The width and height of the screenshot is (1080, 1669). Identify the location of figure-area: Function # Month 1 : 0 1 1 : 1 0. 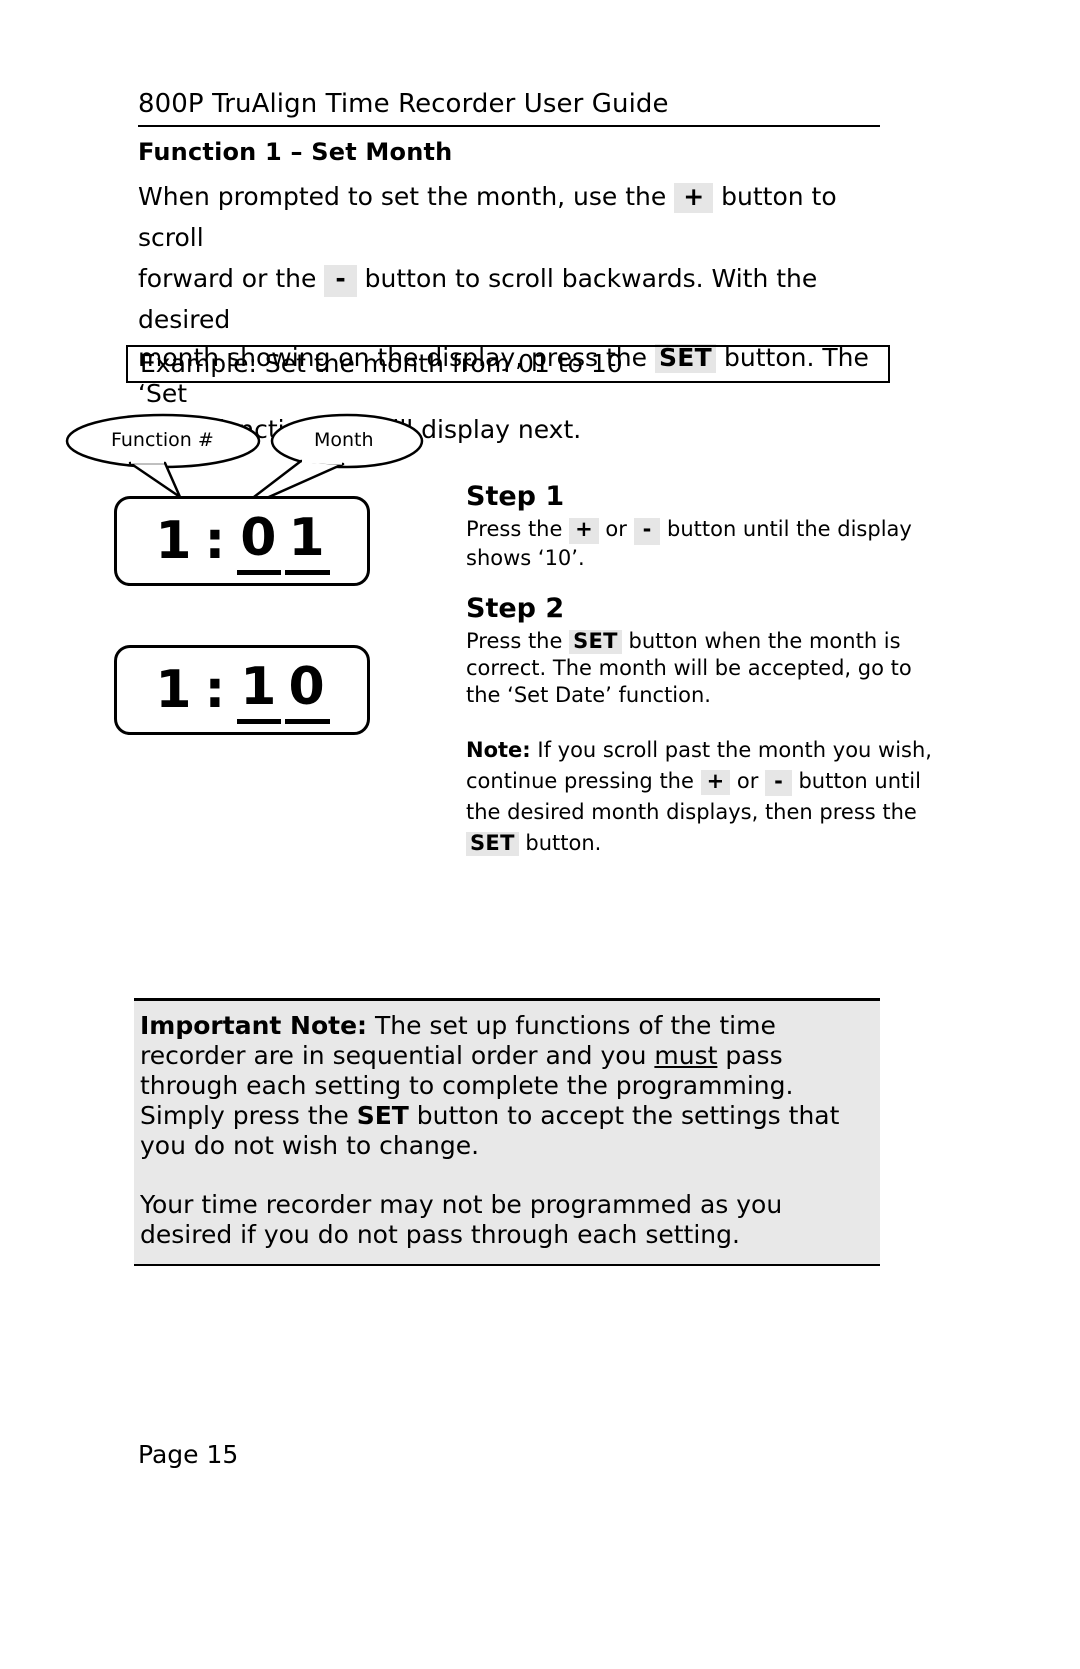
(250, 575).